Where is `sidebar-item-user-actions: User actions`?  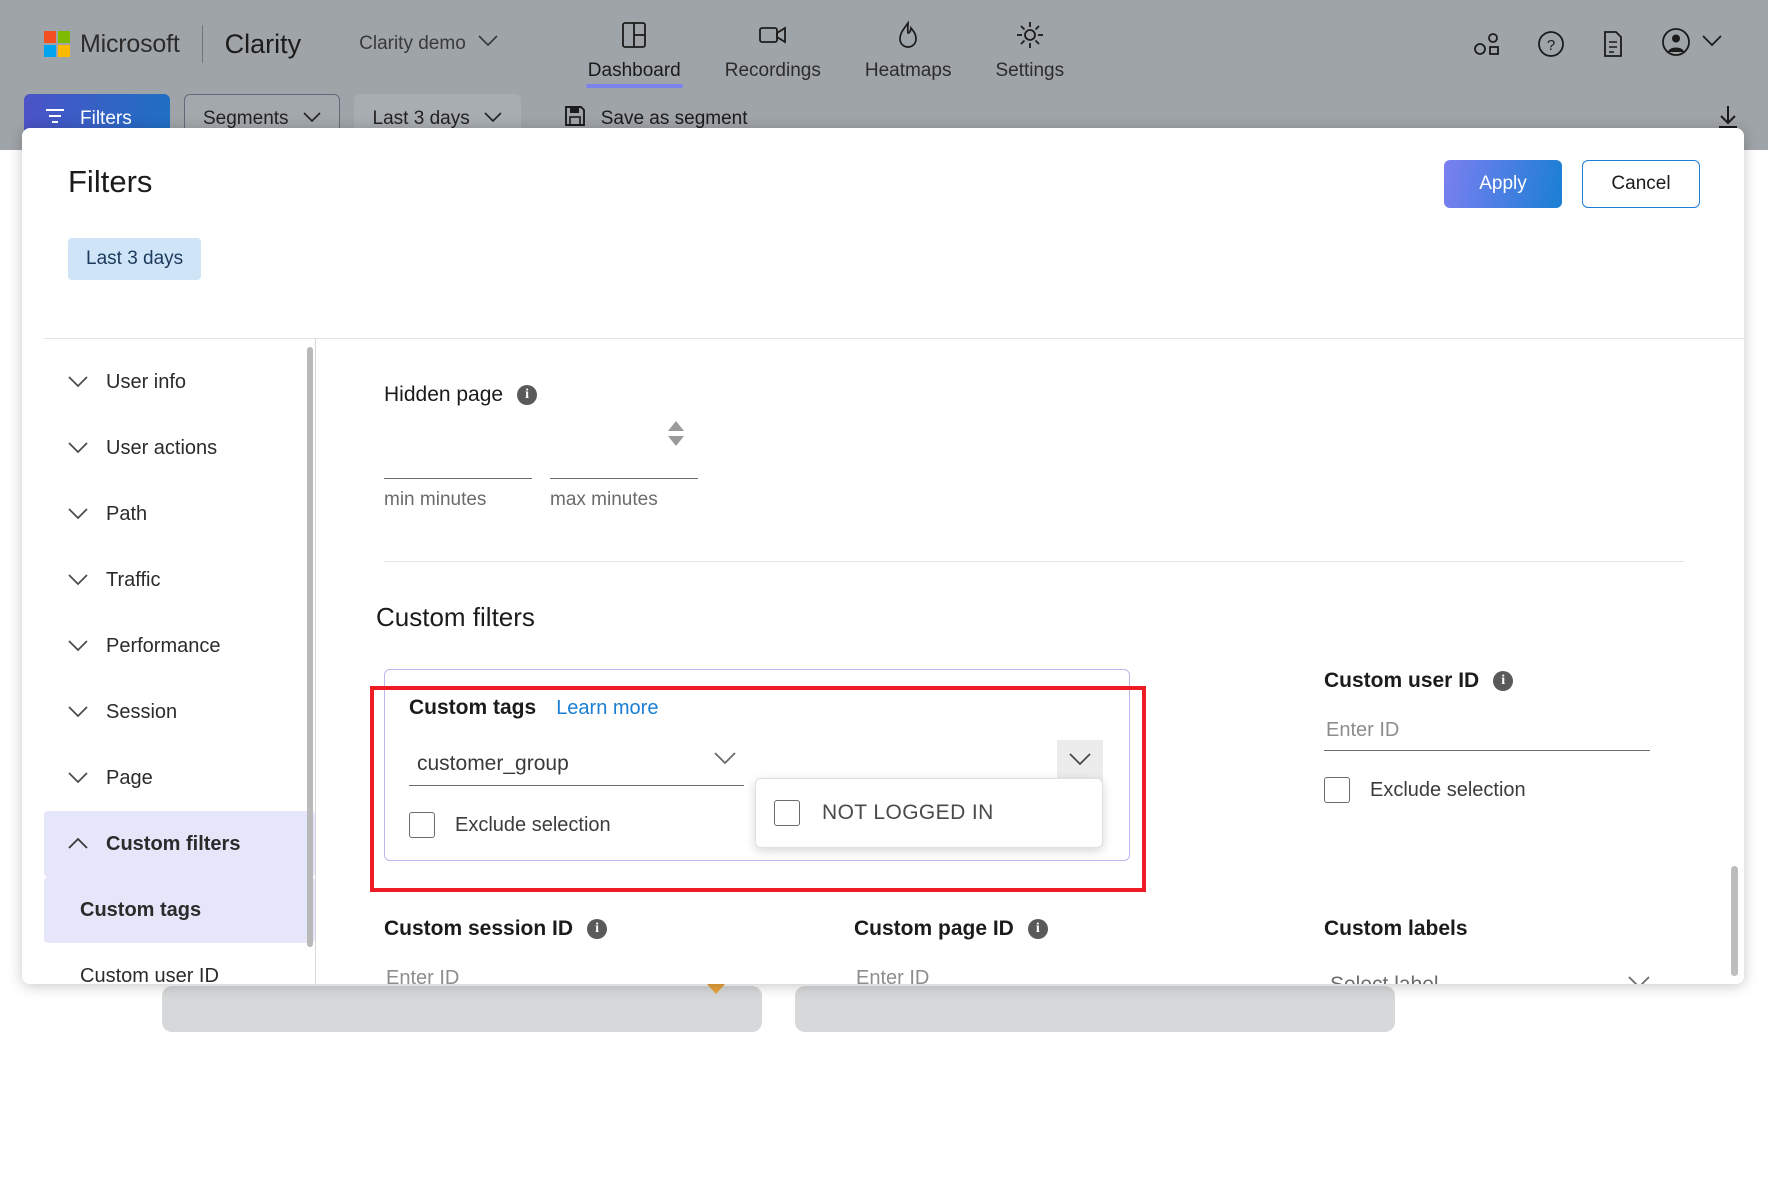 sidebar-item-user-actions: User actions is located at coordinates (179, 448).